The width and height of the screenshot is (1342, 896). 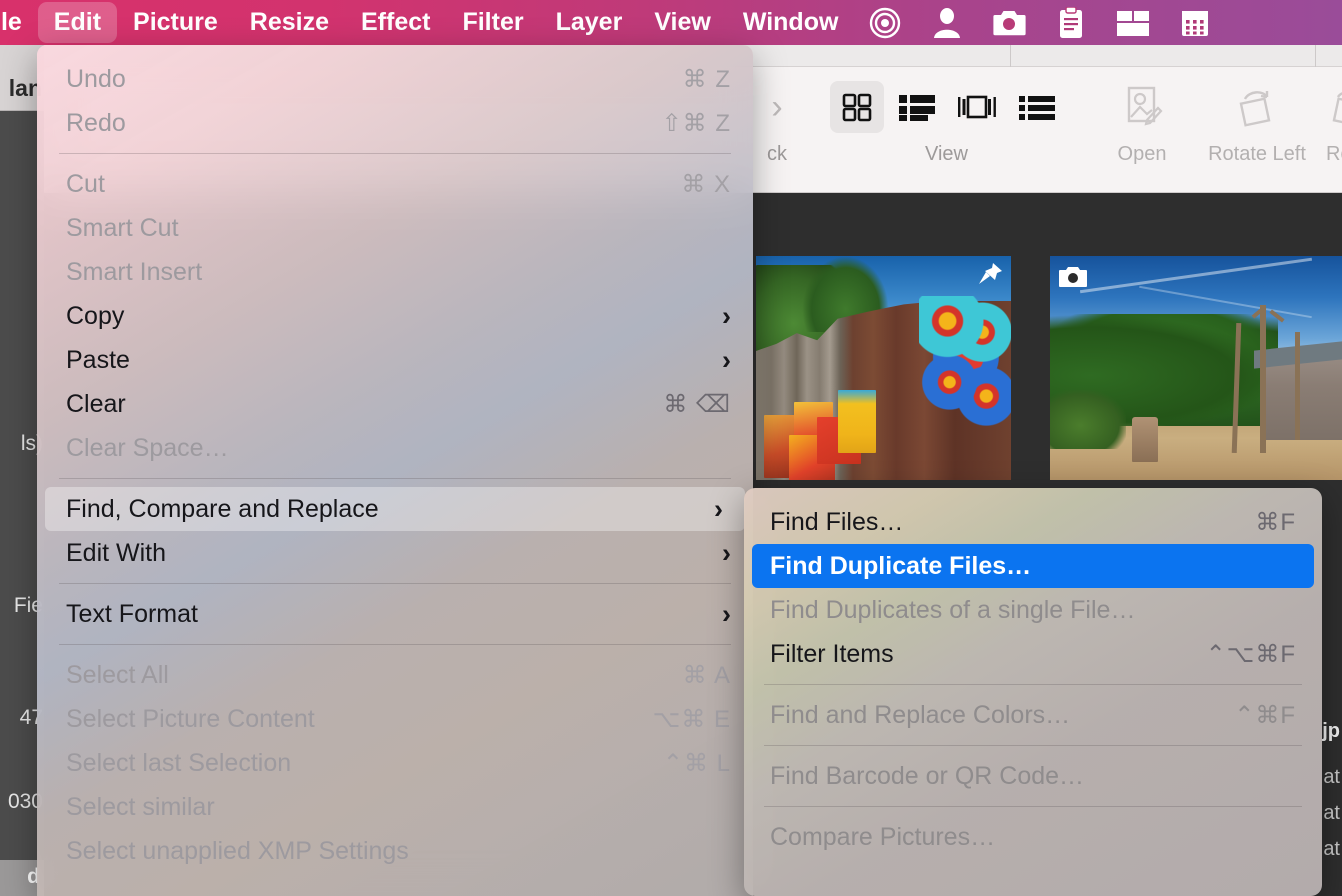 I want to click on menu-item-label: Select Picture Content, so click(x=190, y=718).